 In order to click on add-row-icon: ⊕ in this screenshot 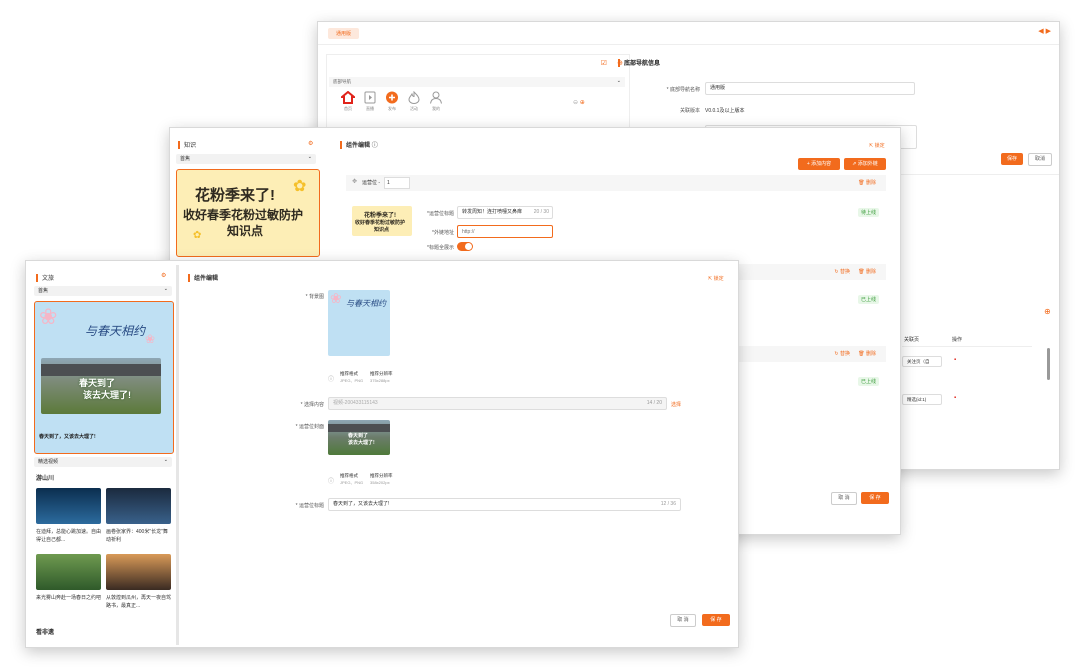, I will do `click(1047, 311)`.